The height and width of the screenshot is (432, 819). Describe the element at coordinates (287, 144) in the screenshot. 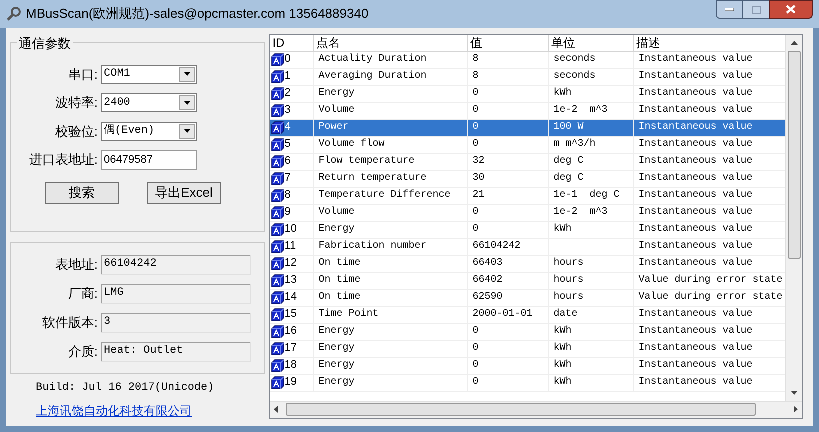

I see `table-cell-text: 5` at that location.